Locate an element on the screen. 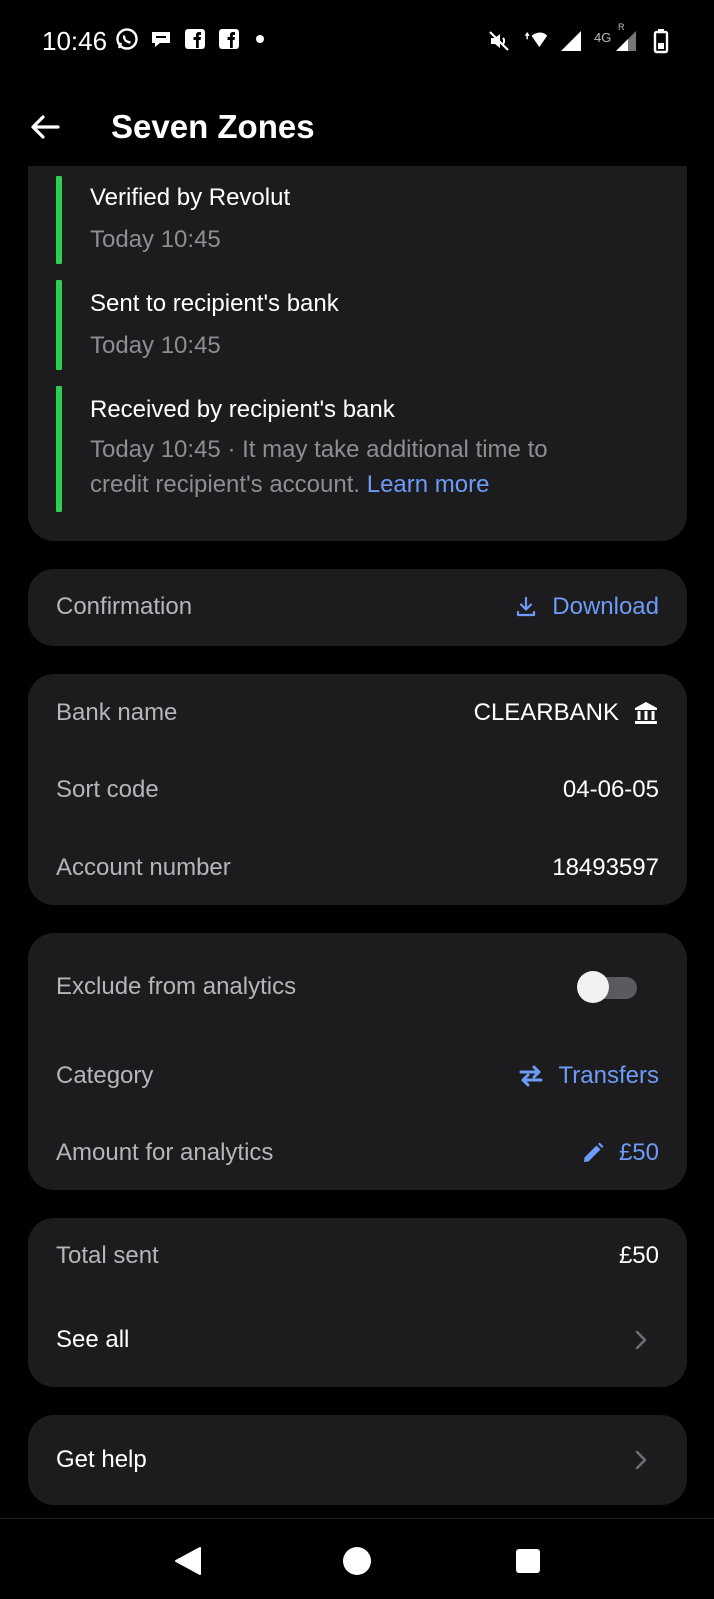 Image resolution: width=714 pixels, height=1599 pixels. bank-name-value: CLEARBANK is located at coordinates (546, 712).